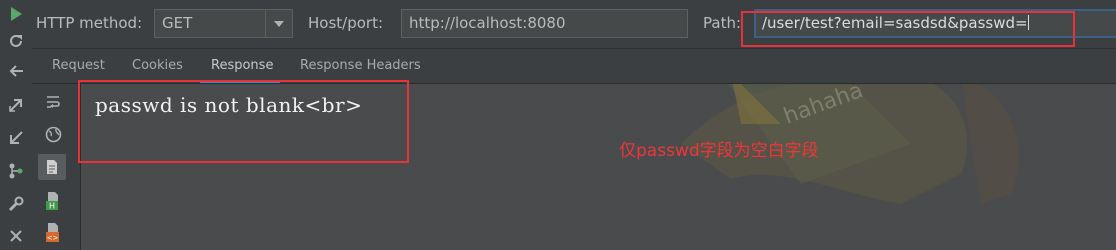 Image resolution: width=1116 pixels, height=250 pixels. I want to click on http-method-label: HTTP method:, so click(89, 23).